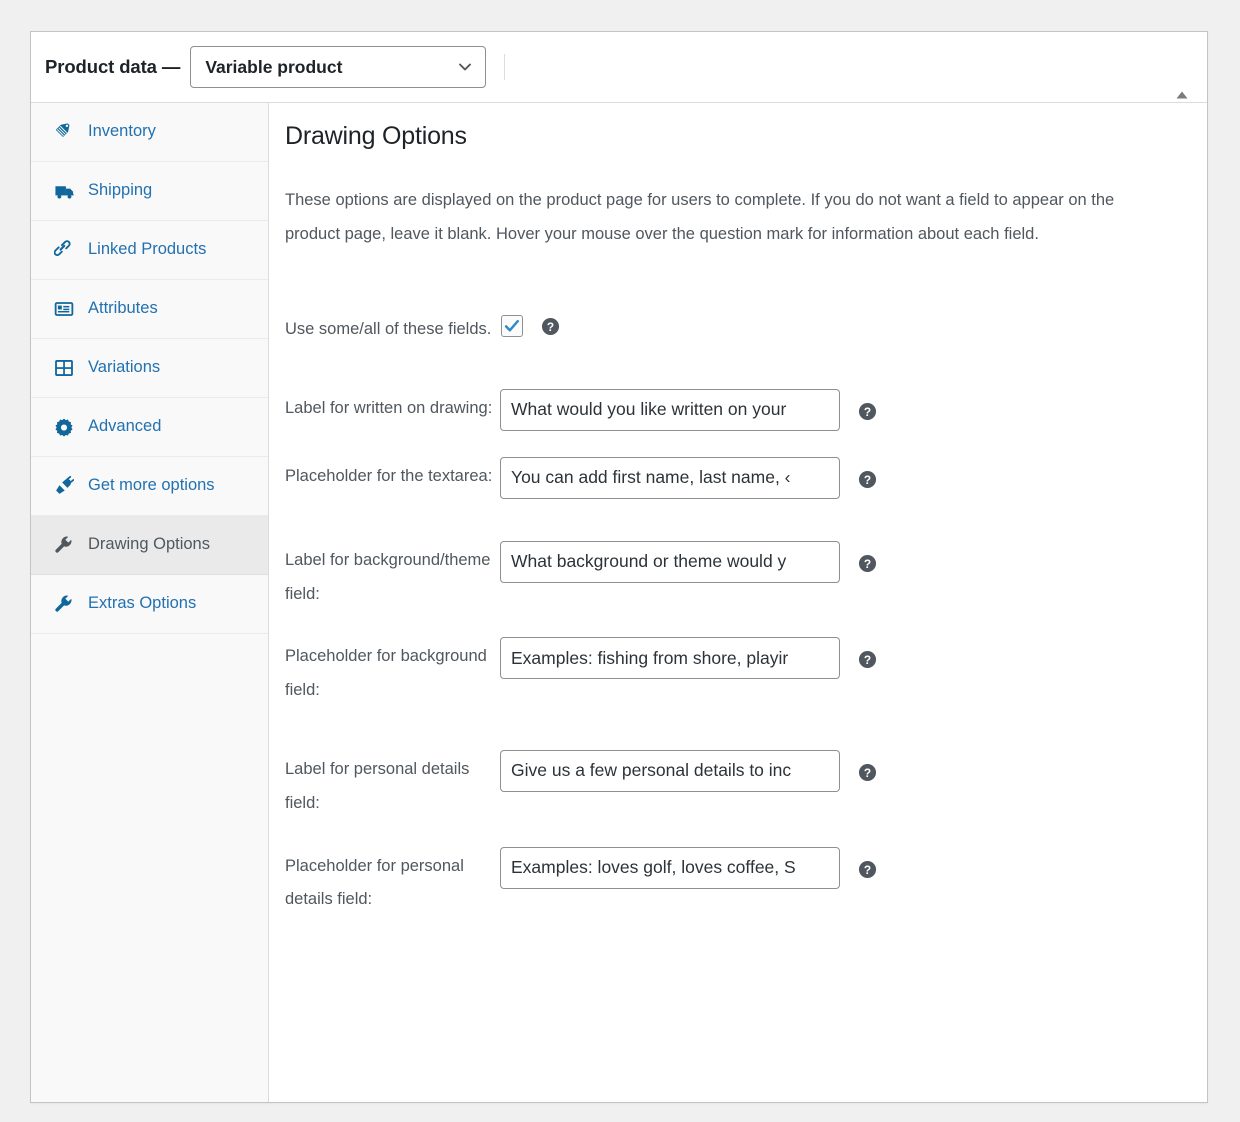 The width and height of the screenshot is (1240, 1122). I want to click on link-icon, so click(64, 250).